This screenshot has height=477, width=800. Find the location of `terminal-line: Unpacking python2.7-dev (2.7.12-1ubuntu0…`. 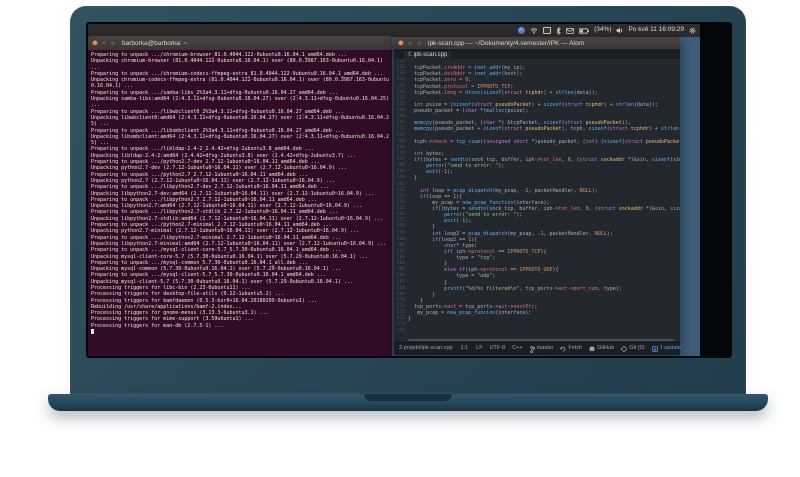

terminal-line: Unpacking python2.7-dev (2.7.12-1ubuntu0… is located at coordinates (219, 168).